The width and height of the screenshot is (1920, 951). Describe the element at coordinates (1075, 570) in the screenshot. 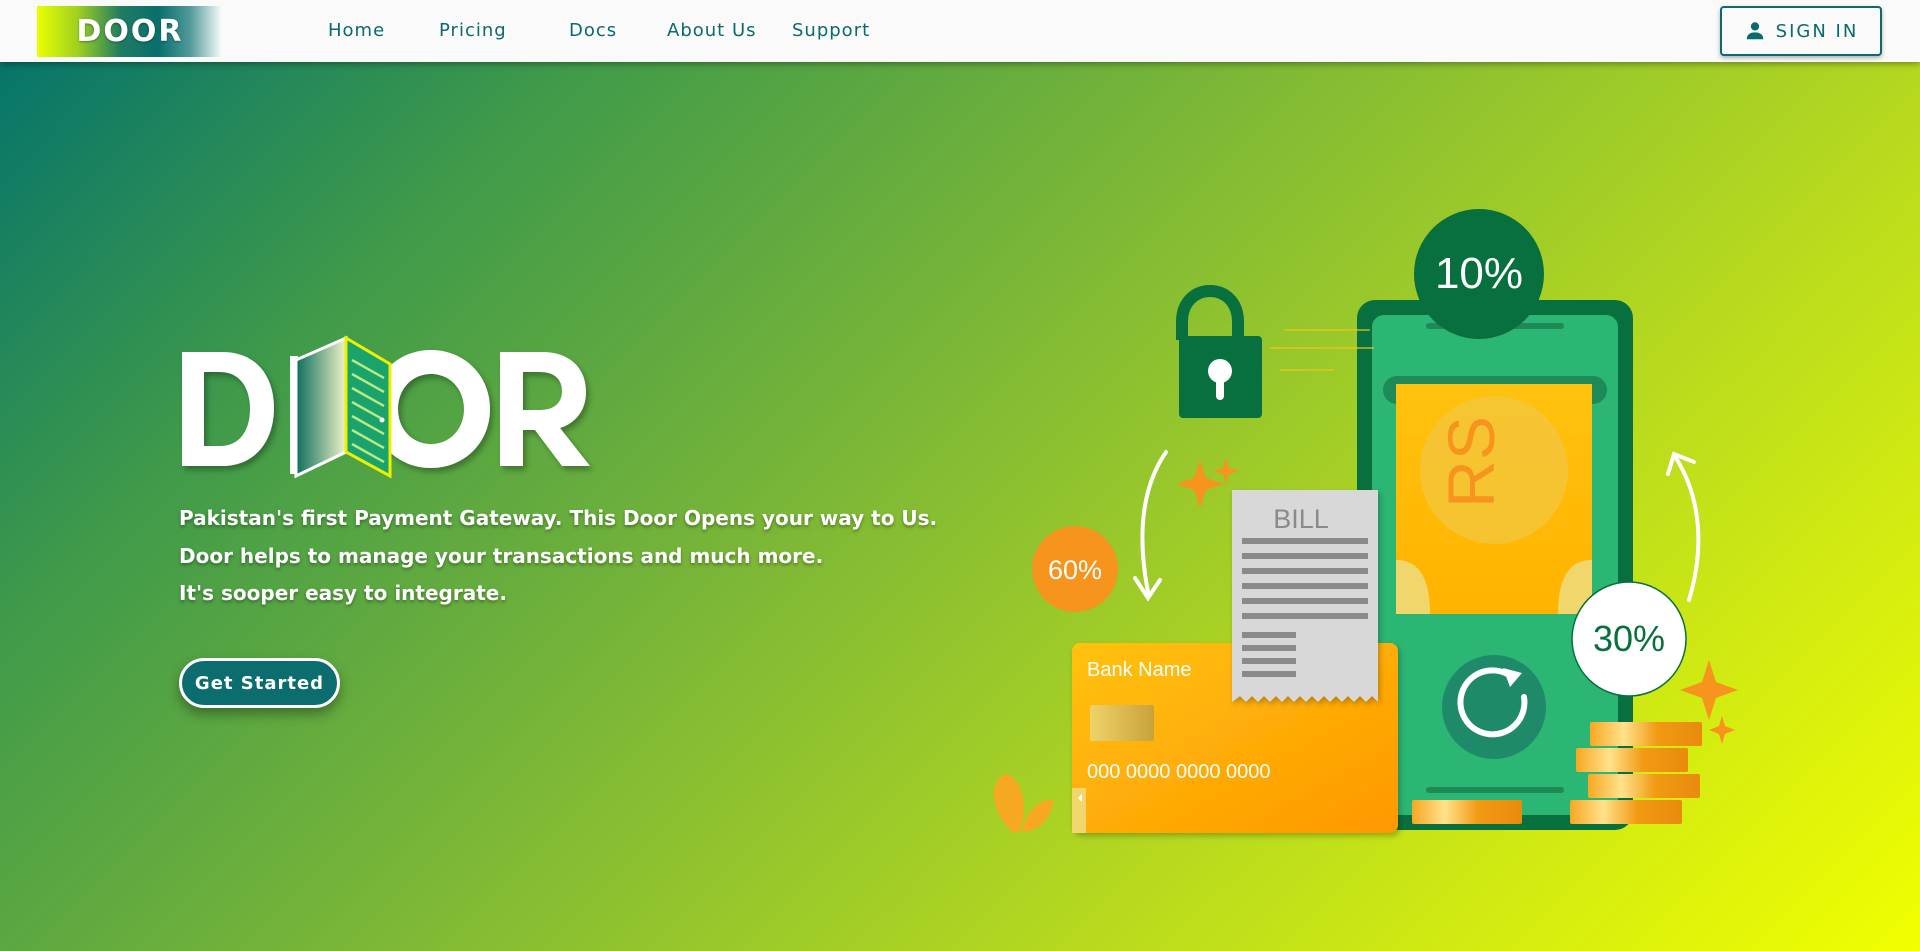

I see `svg-text: 60%` at that location.